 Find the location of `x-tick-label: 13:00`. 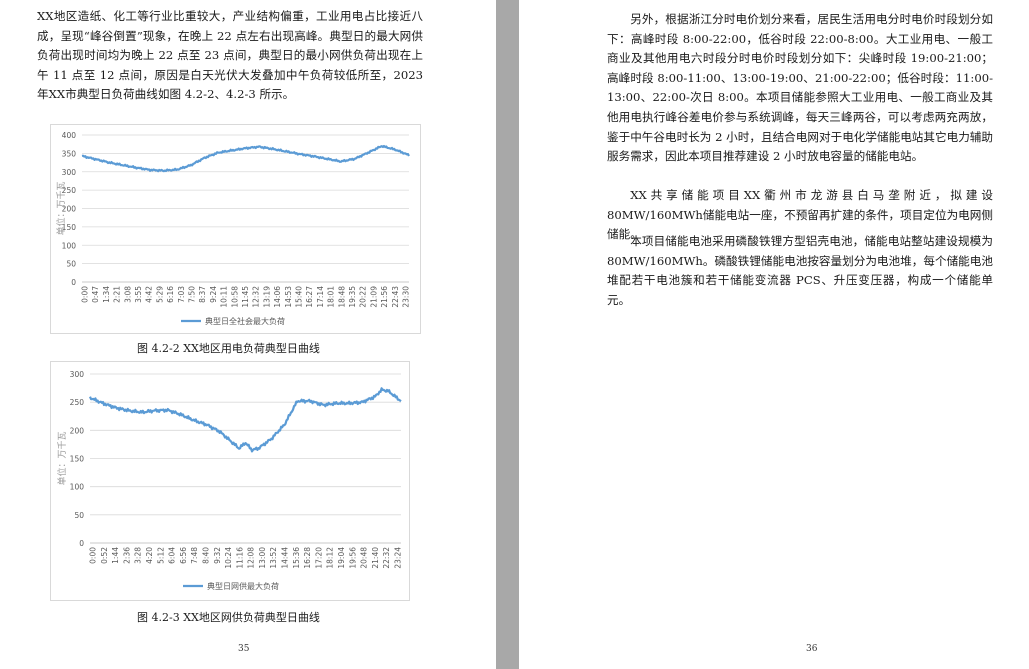

x-tick-label: 13:00 is located at coordinates (262, 558).